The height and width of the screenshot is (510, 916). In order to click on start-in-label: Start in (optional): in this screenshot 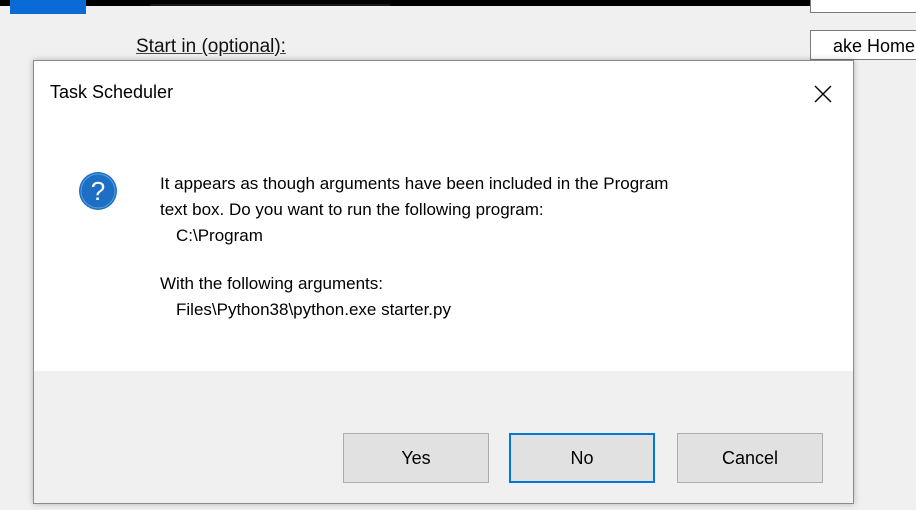, I will do `click(211, 46)`.